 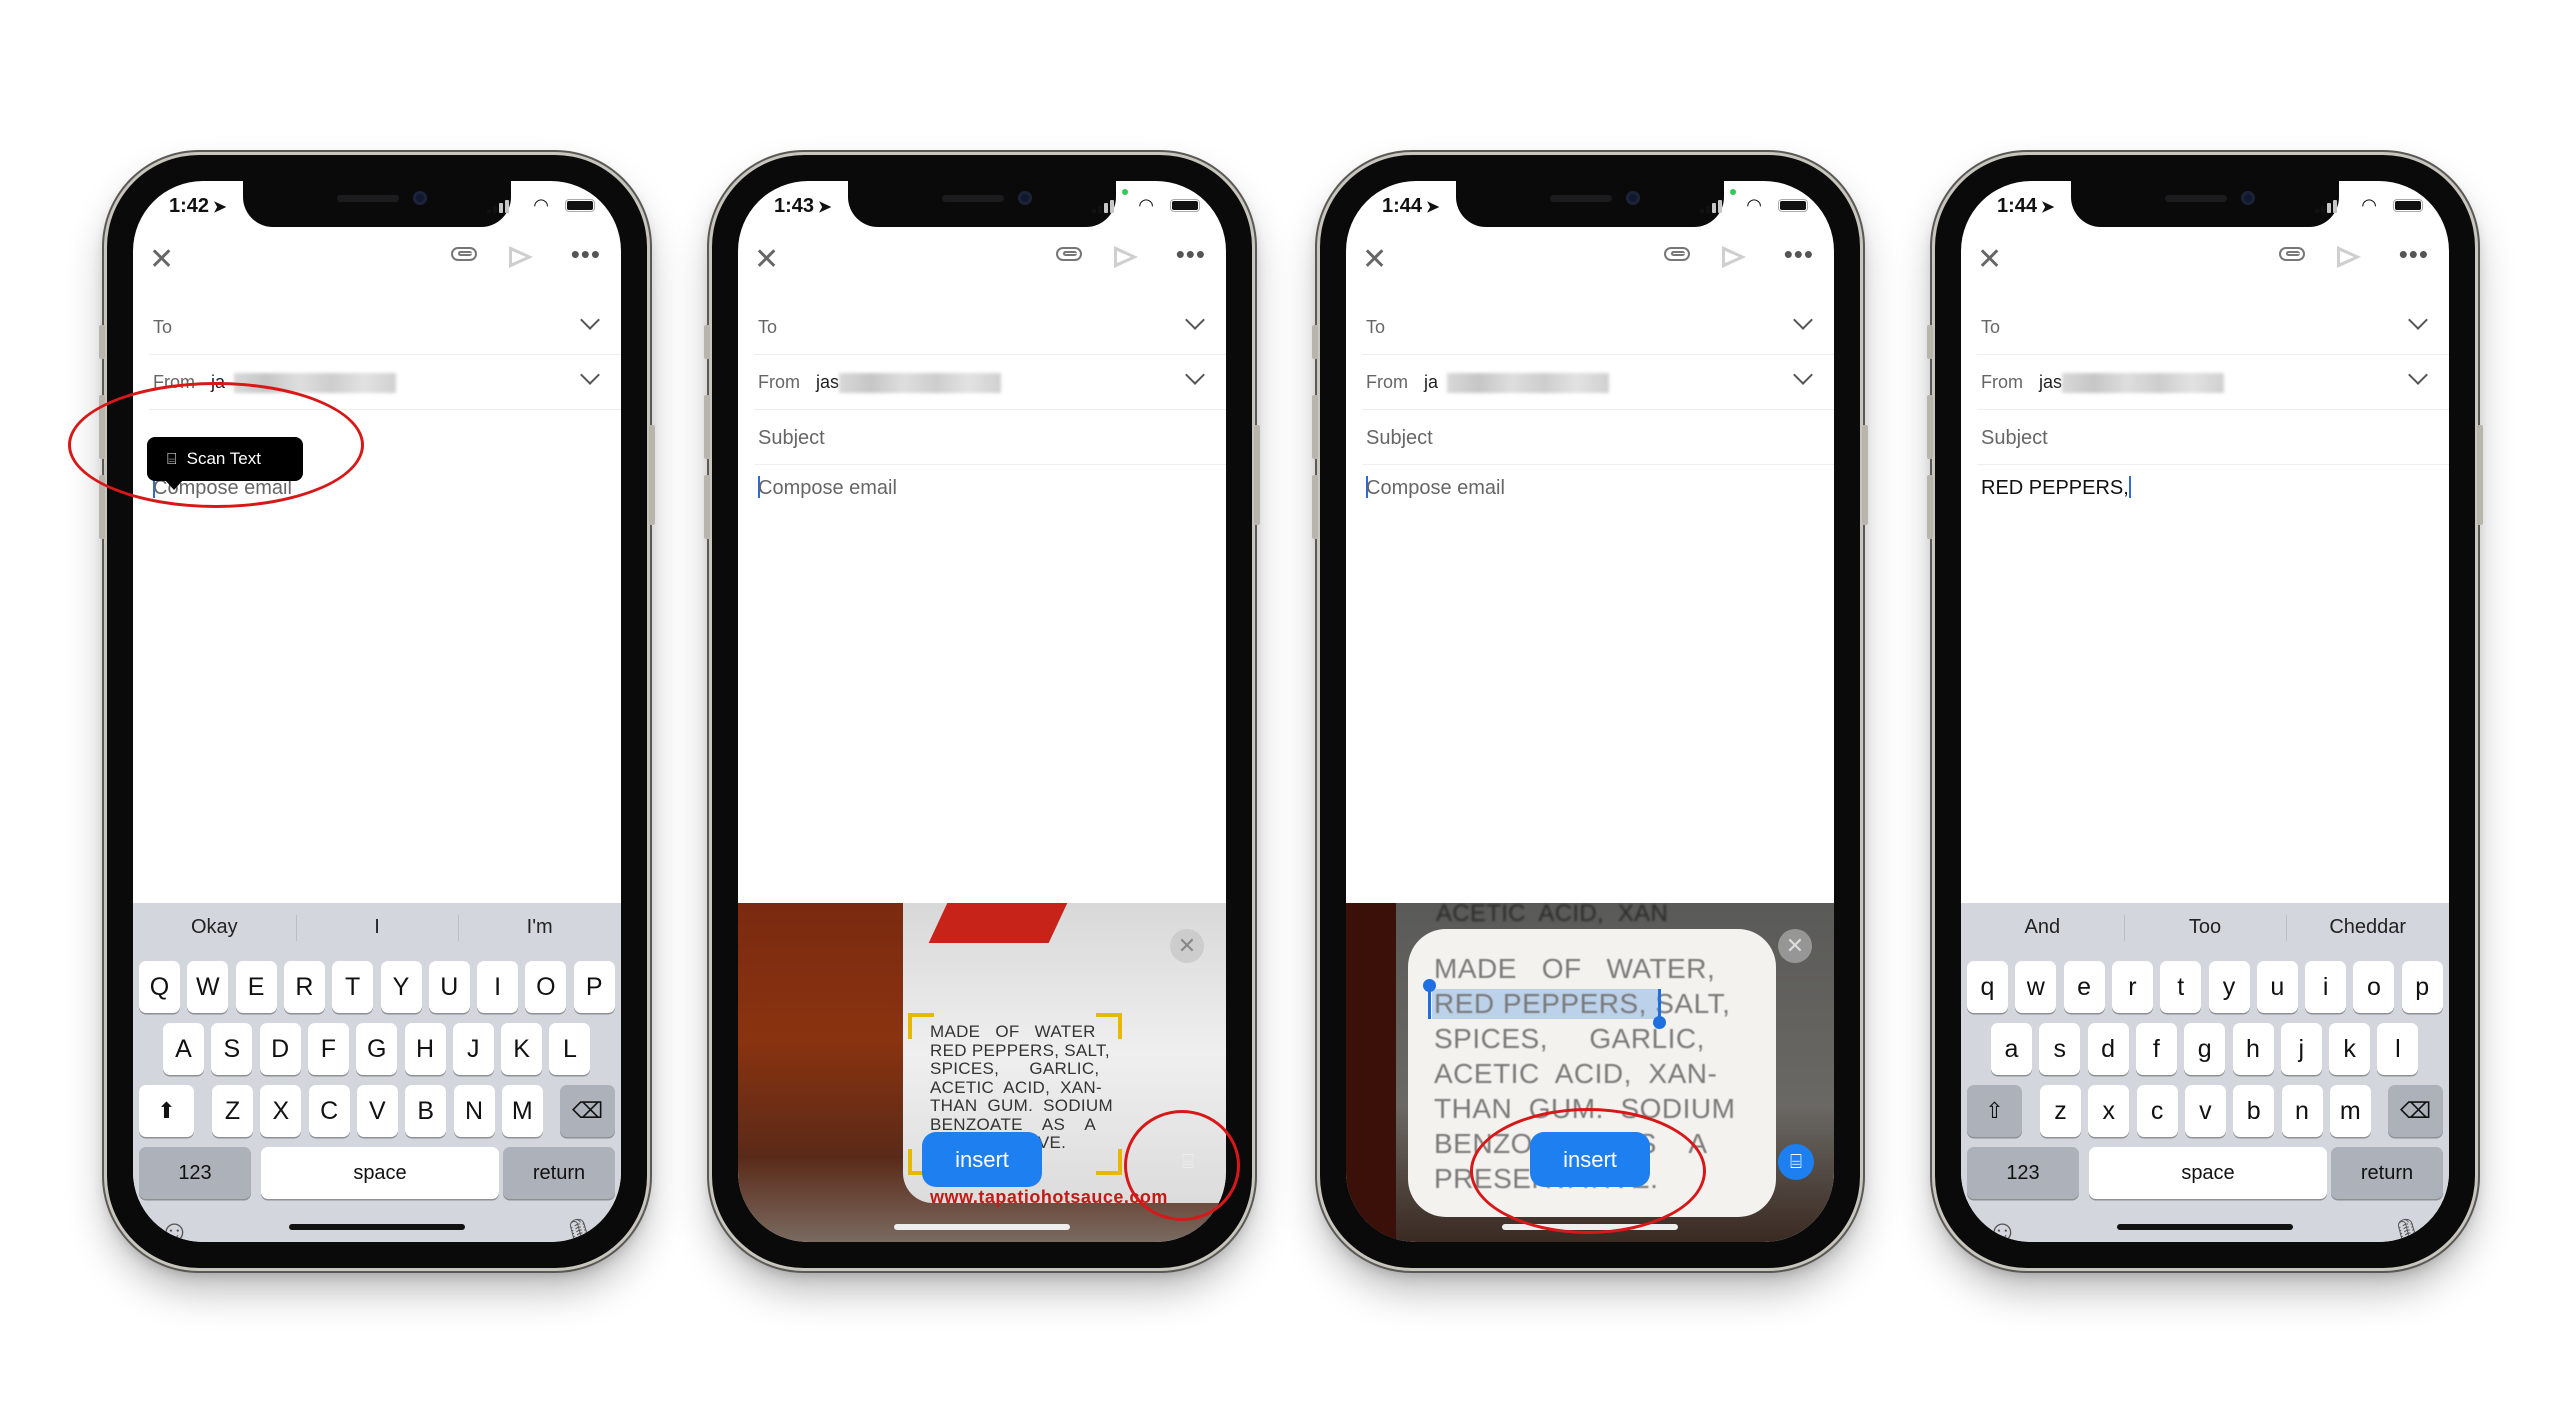 What do you see at coordinates (1435, 488) in the screenshot?
I see `compose-body: Compose email` at bounding box center [1435, 488].